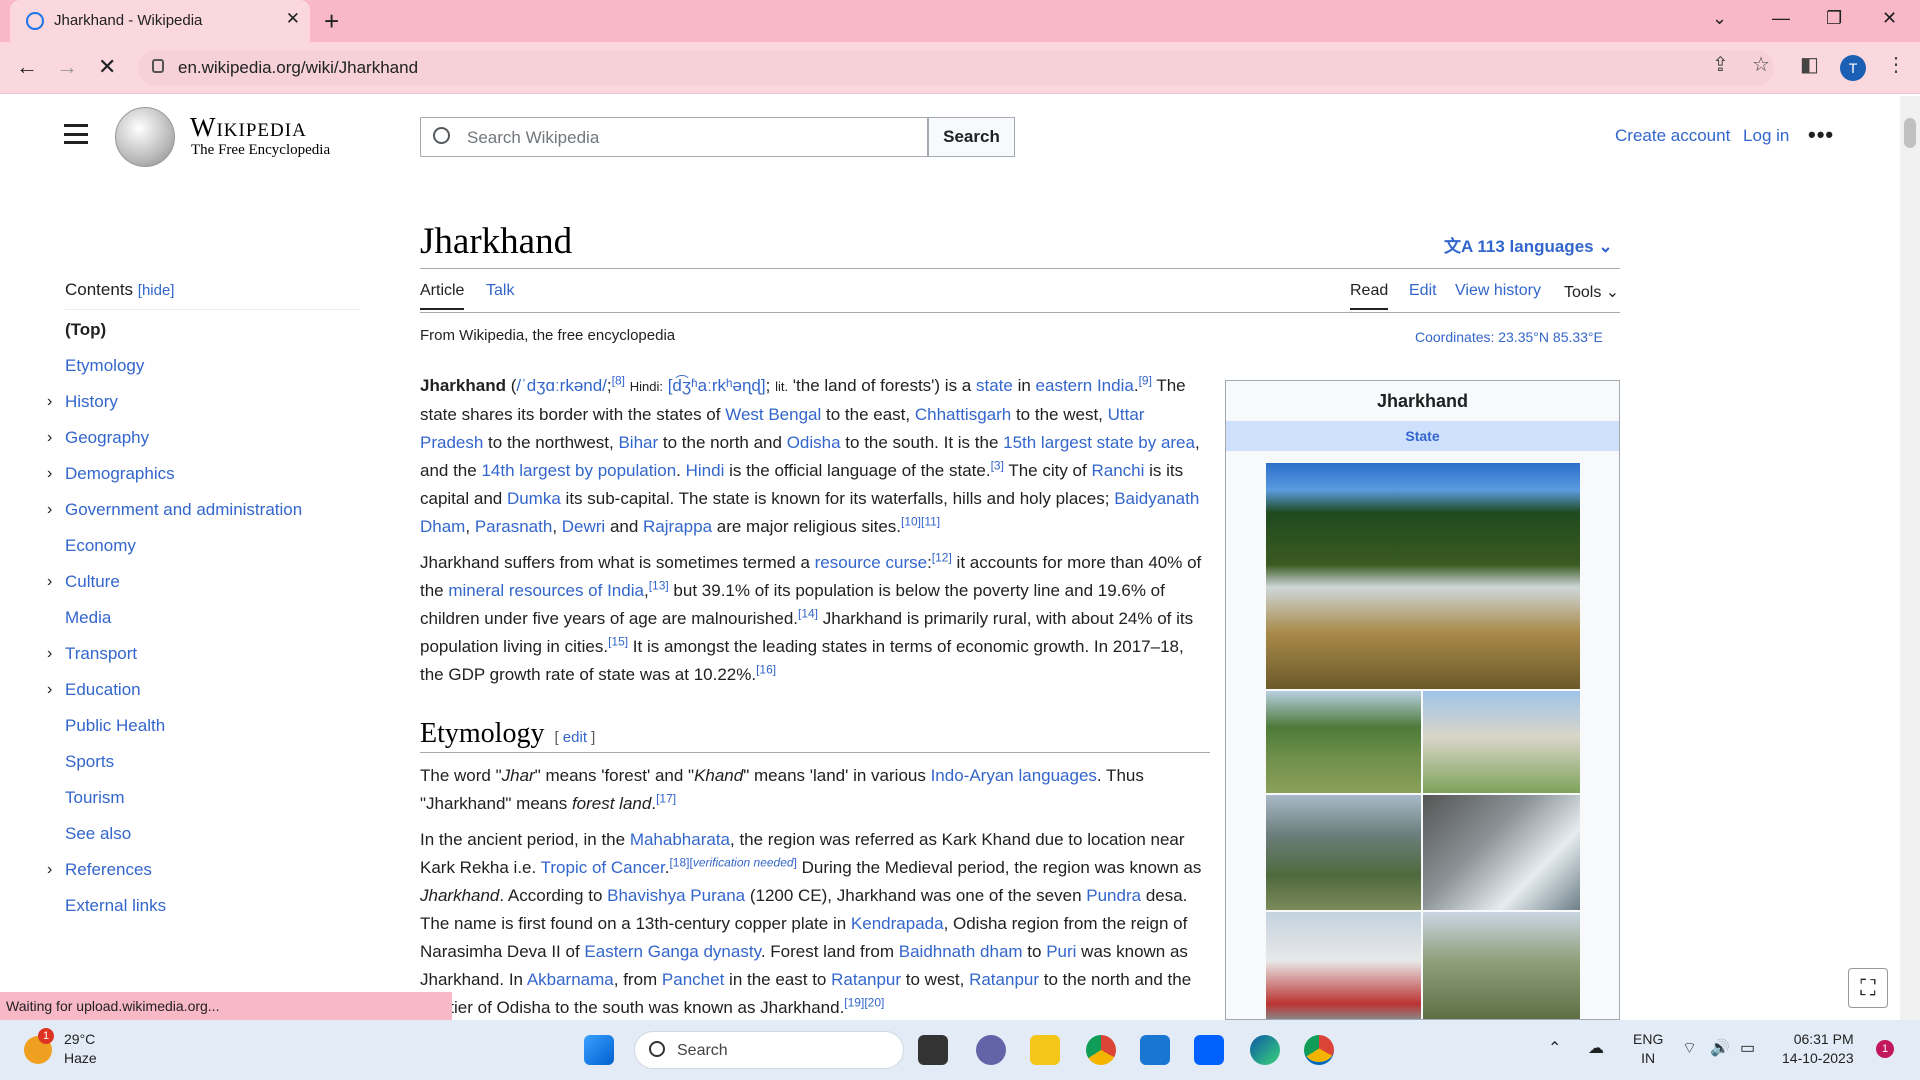  Describe the element at coordinates (212, 366) in the screenshot. I see `toc-item: Etymology` at that location.